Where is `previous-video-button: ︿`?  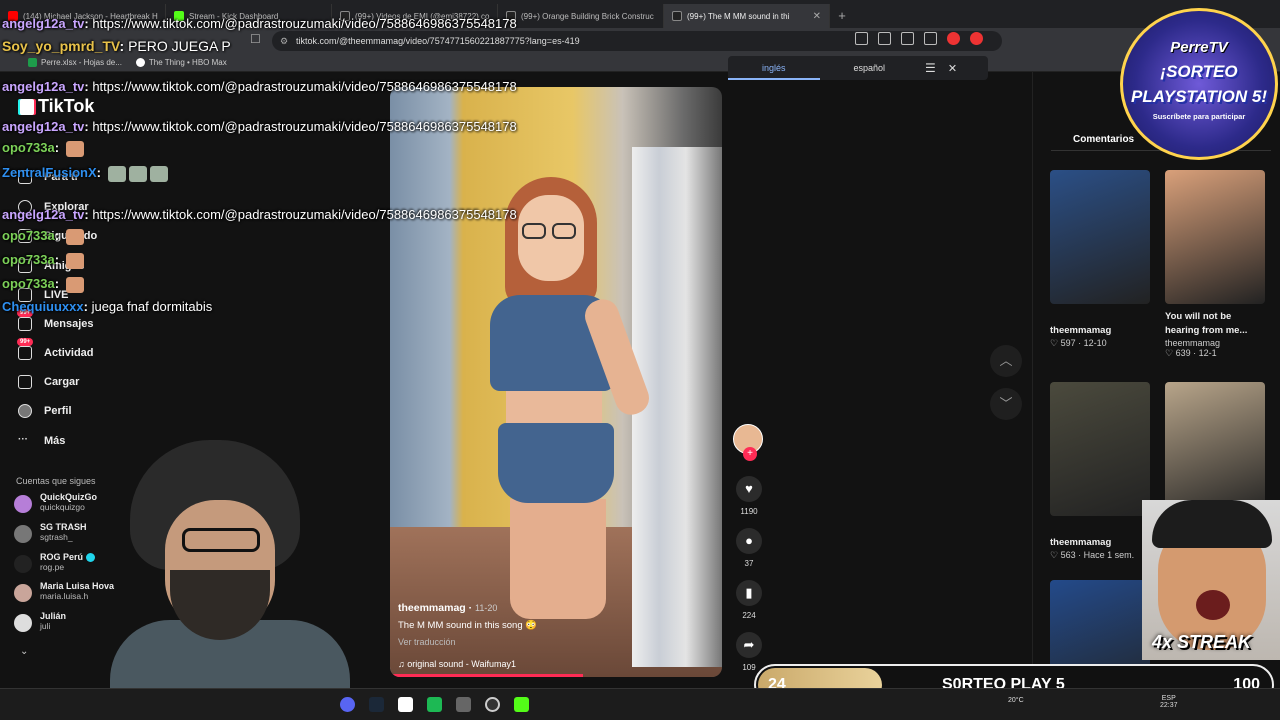 previous-video-button: ︿ is located at coordinates (1006, 361).